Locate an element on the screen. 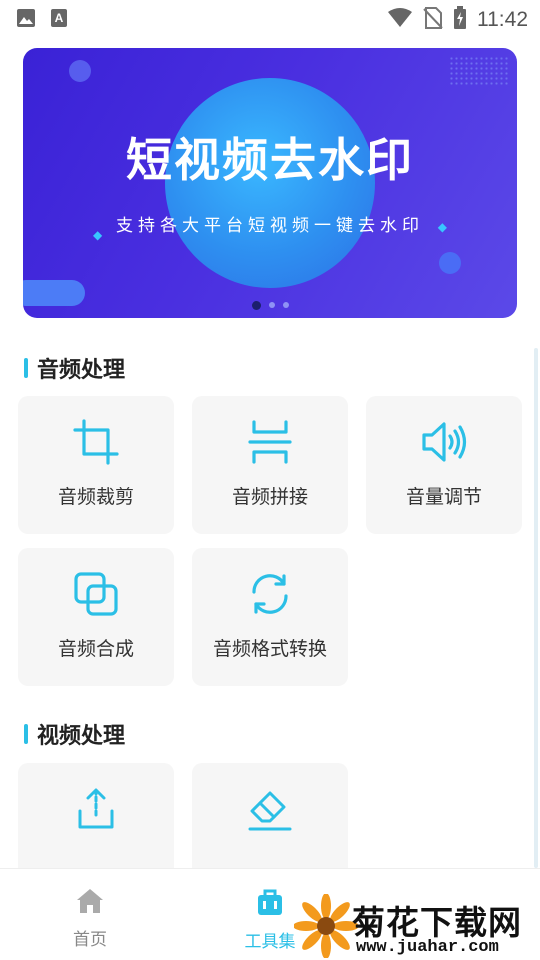  font-icon: A is located at coordinates (59, 20).